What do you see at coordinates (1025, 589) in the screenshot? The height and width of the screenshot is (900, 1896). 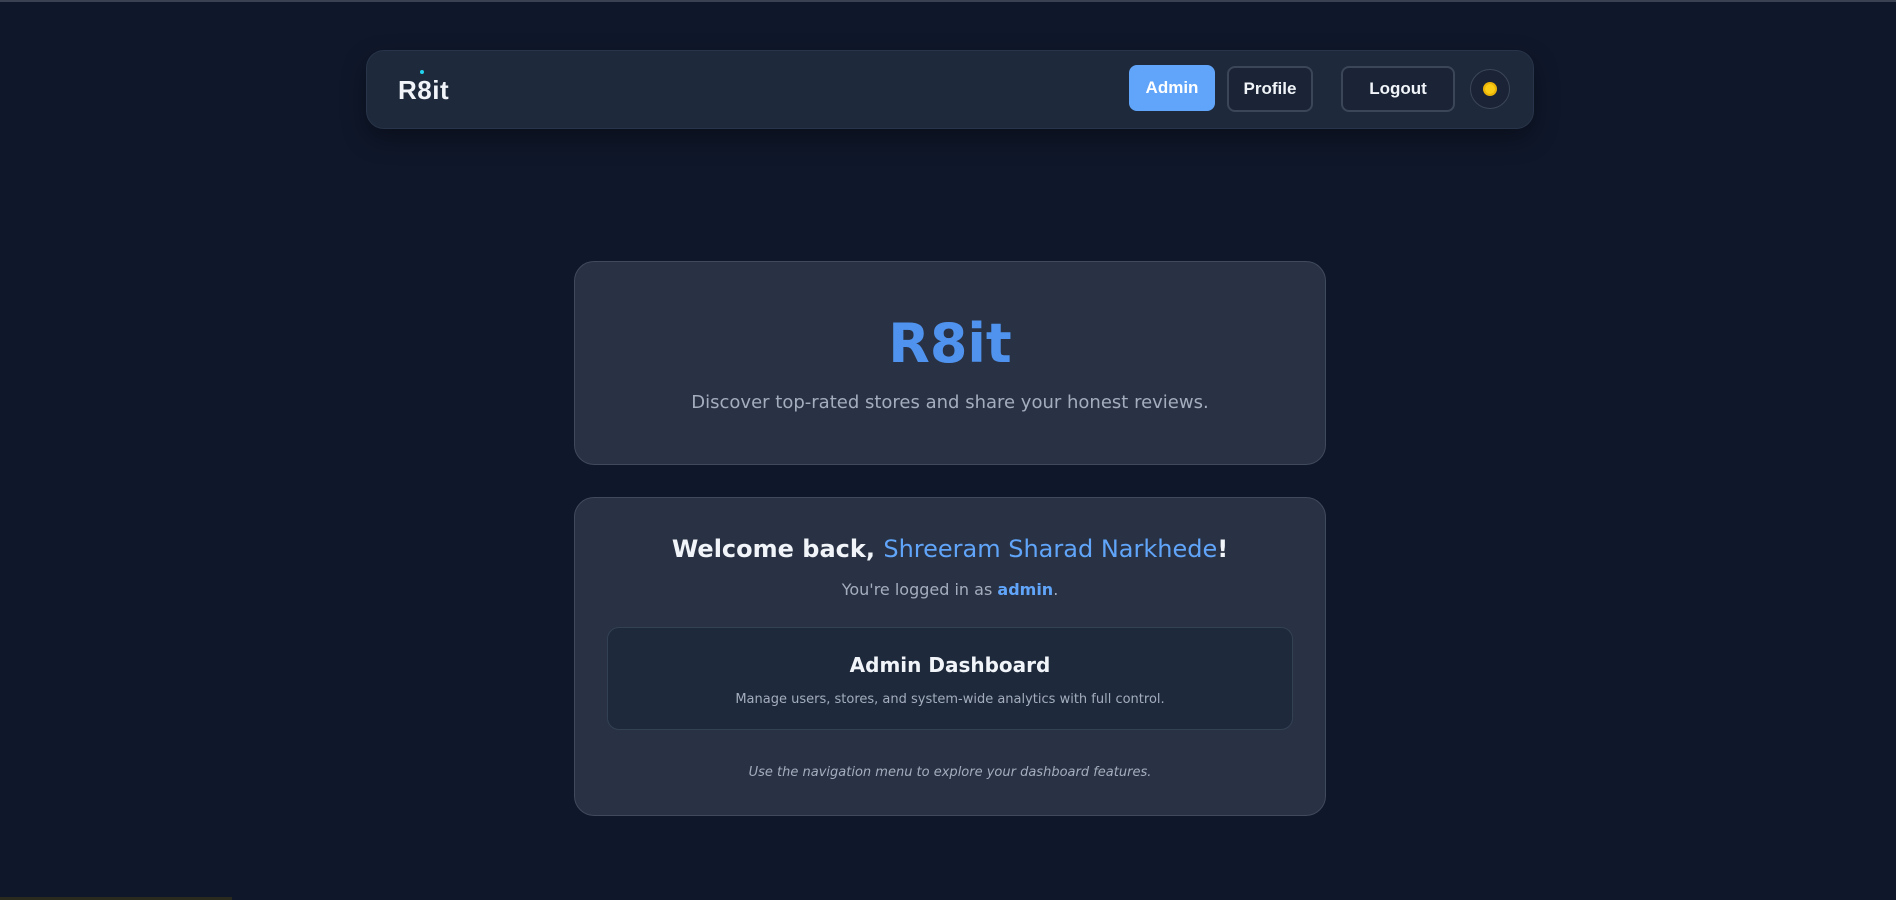 I see `user-role: admin` at bounding box center [1025, 589].